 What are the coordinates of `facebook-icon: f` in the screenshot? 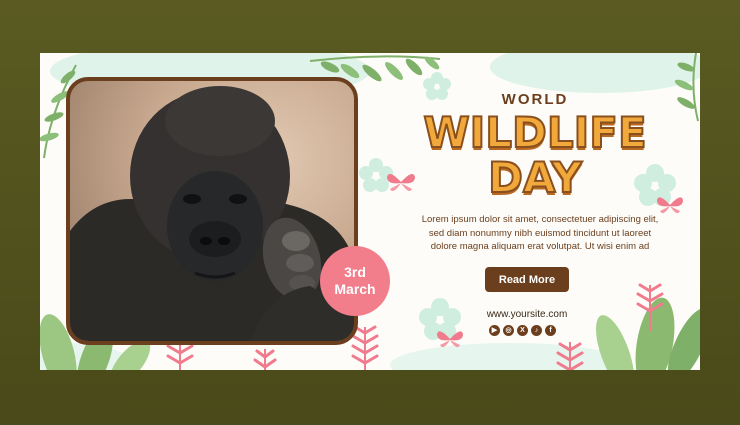 It's located at (550, 330).